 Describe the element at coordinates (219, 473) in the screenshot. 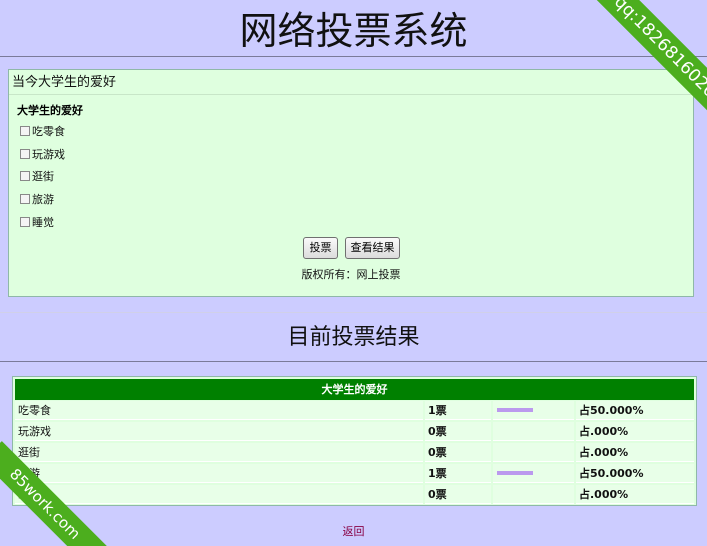

I see `option-cell: 旅游` at that location.